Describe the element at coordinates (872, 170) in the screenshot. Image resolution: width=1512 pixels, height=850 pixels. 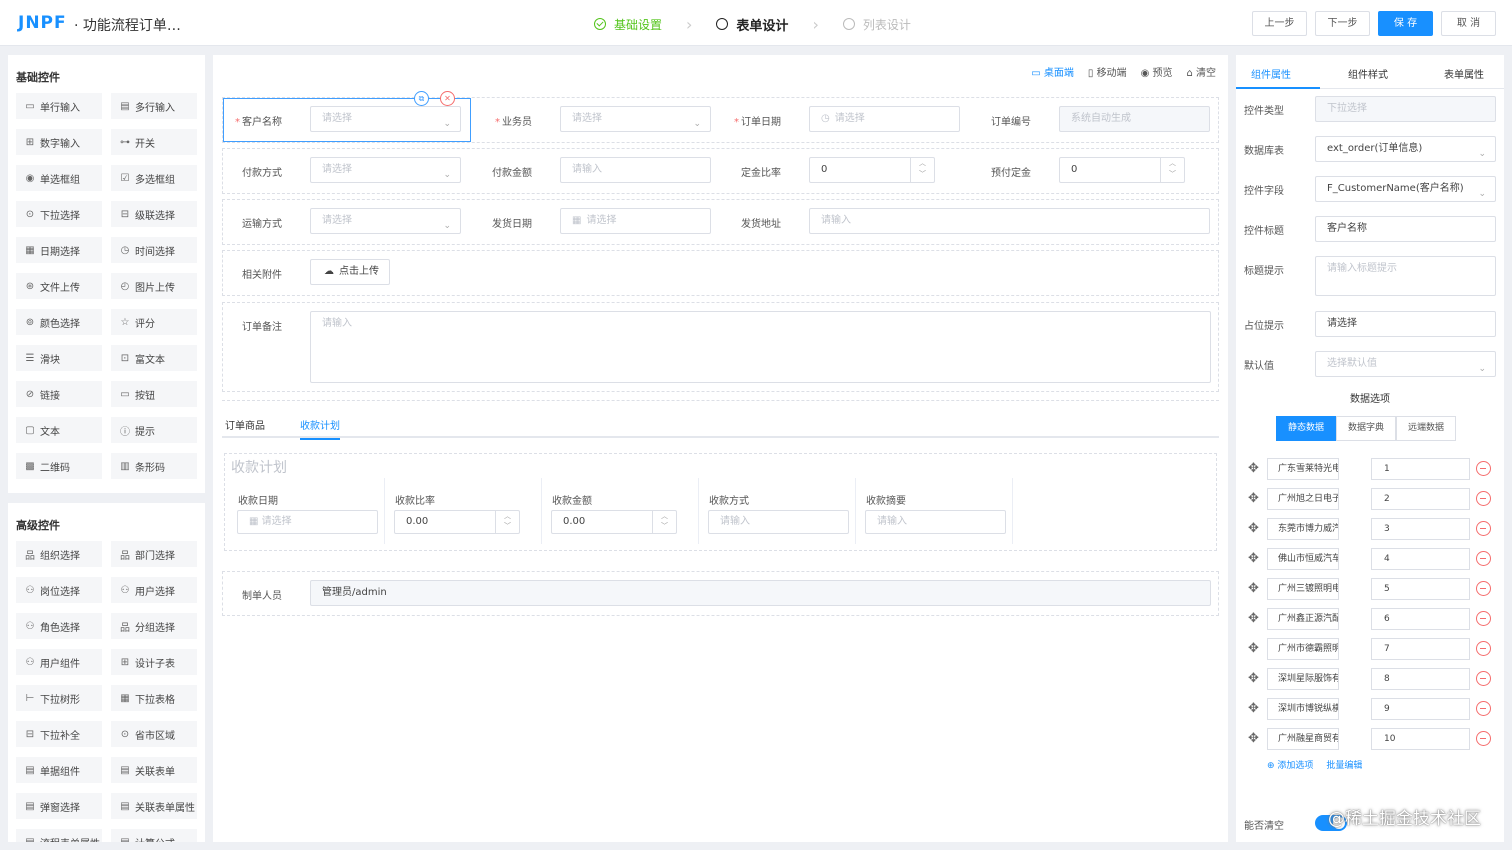
I see `deposit-rate-stepper: 0 ︿ ﹀` at that location.